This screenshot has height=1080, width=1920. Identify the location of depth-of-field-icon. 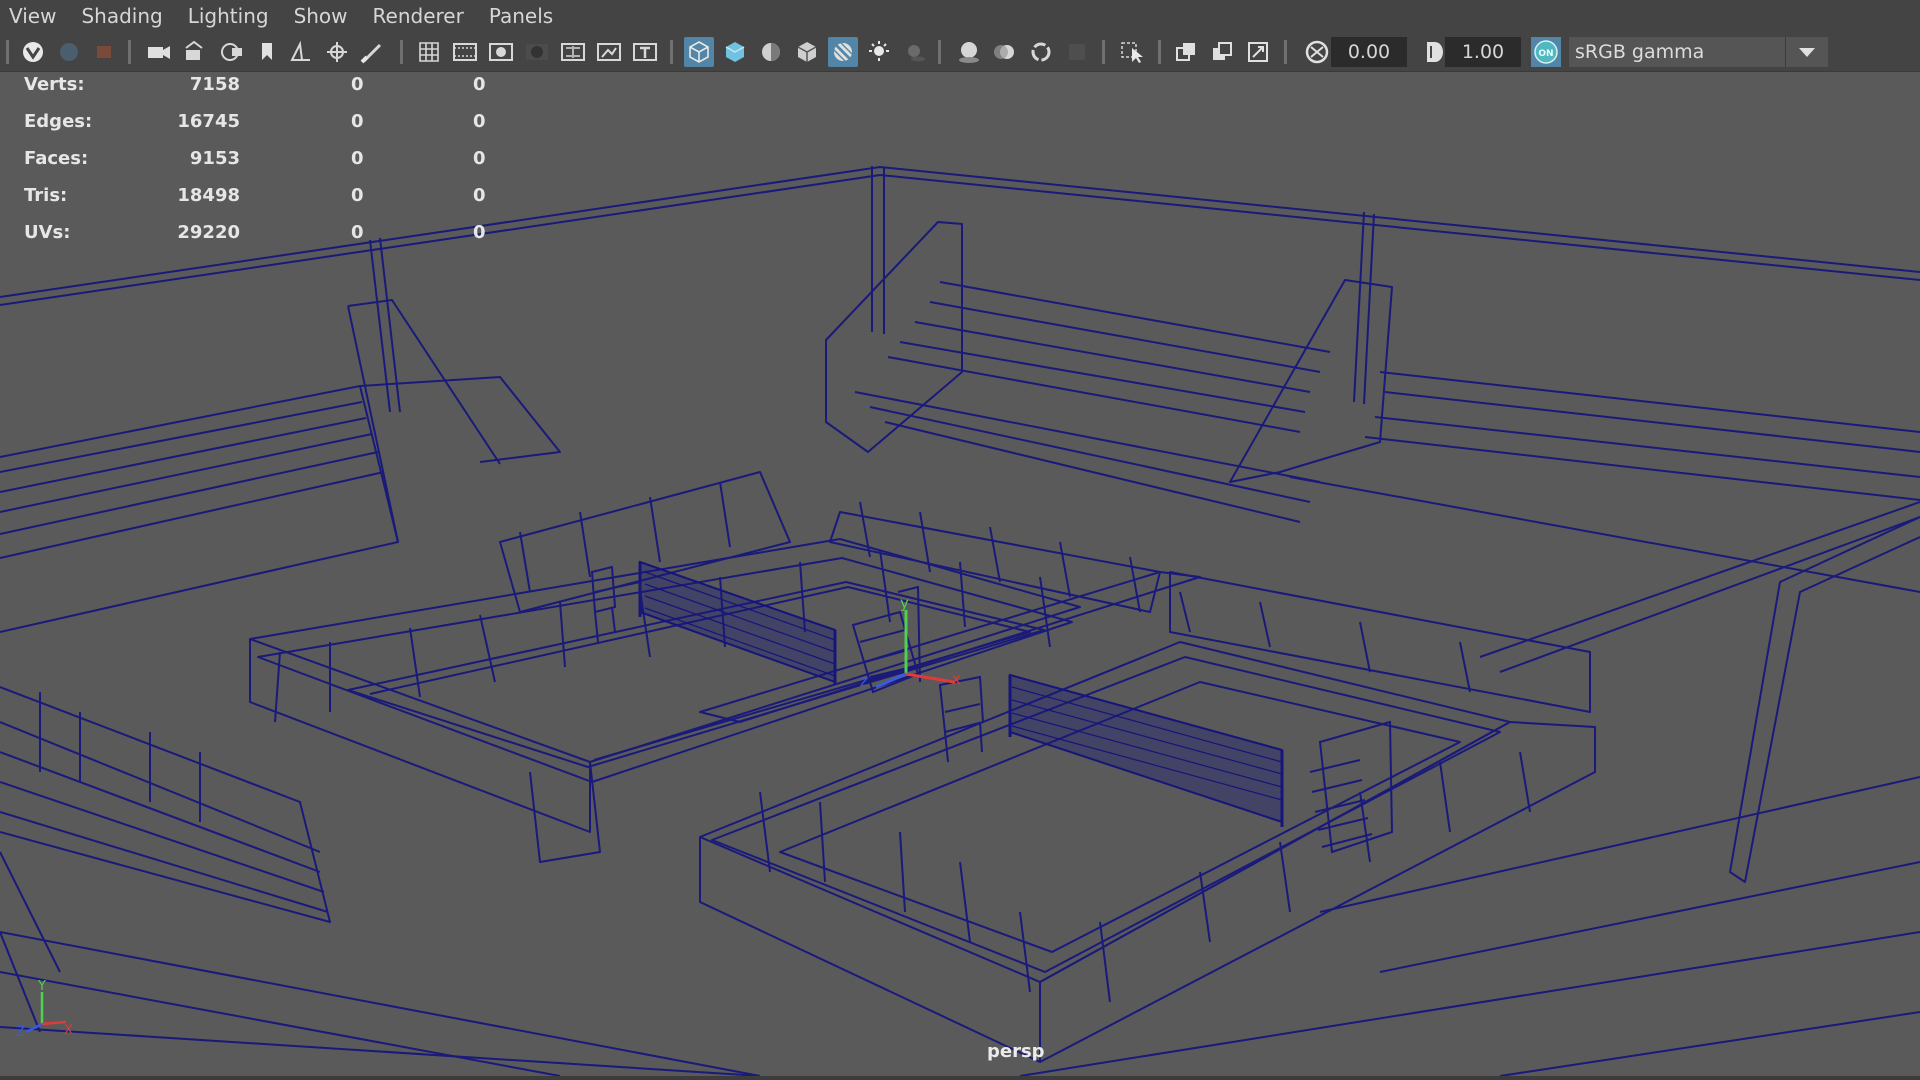
(1077, 52).